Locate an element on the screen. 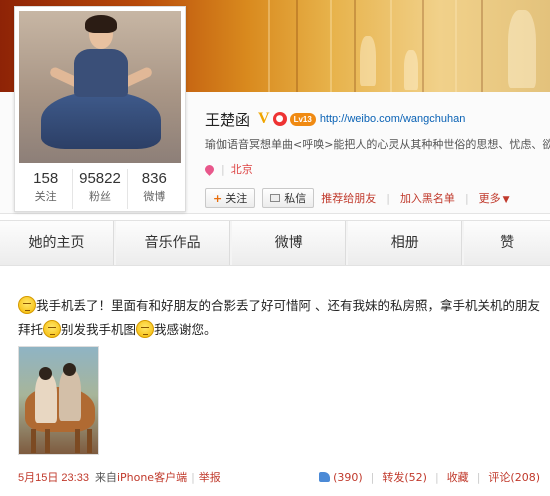  stat-fans-value: 95822 is located at coordinates (100, 178).